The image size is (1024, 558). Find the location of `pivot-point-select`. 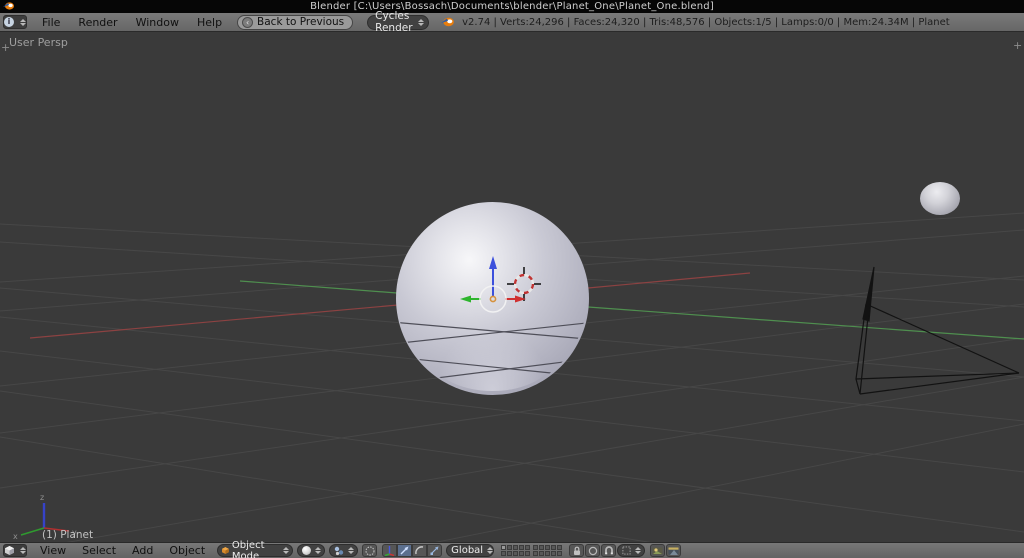

pivot-point-select is located at coordinates (344, 550).